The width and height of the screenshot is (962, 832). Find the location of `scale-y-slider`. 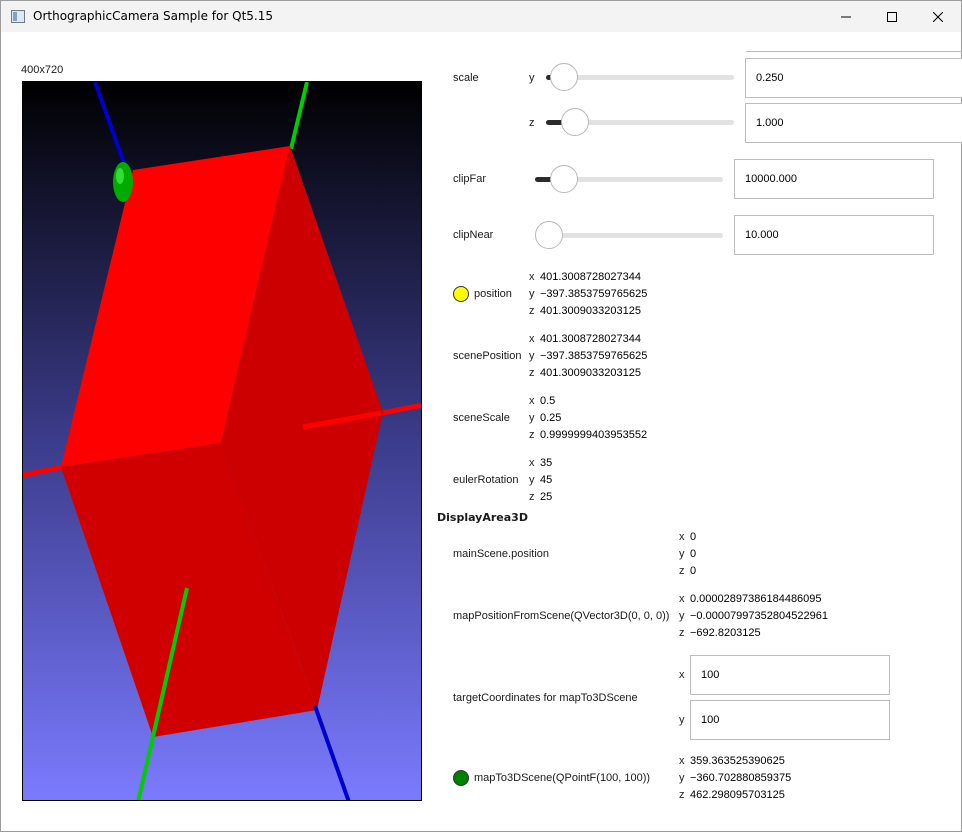

scale-y-slider is located at coordinates (640, 77).